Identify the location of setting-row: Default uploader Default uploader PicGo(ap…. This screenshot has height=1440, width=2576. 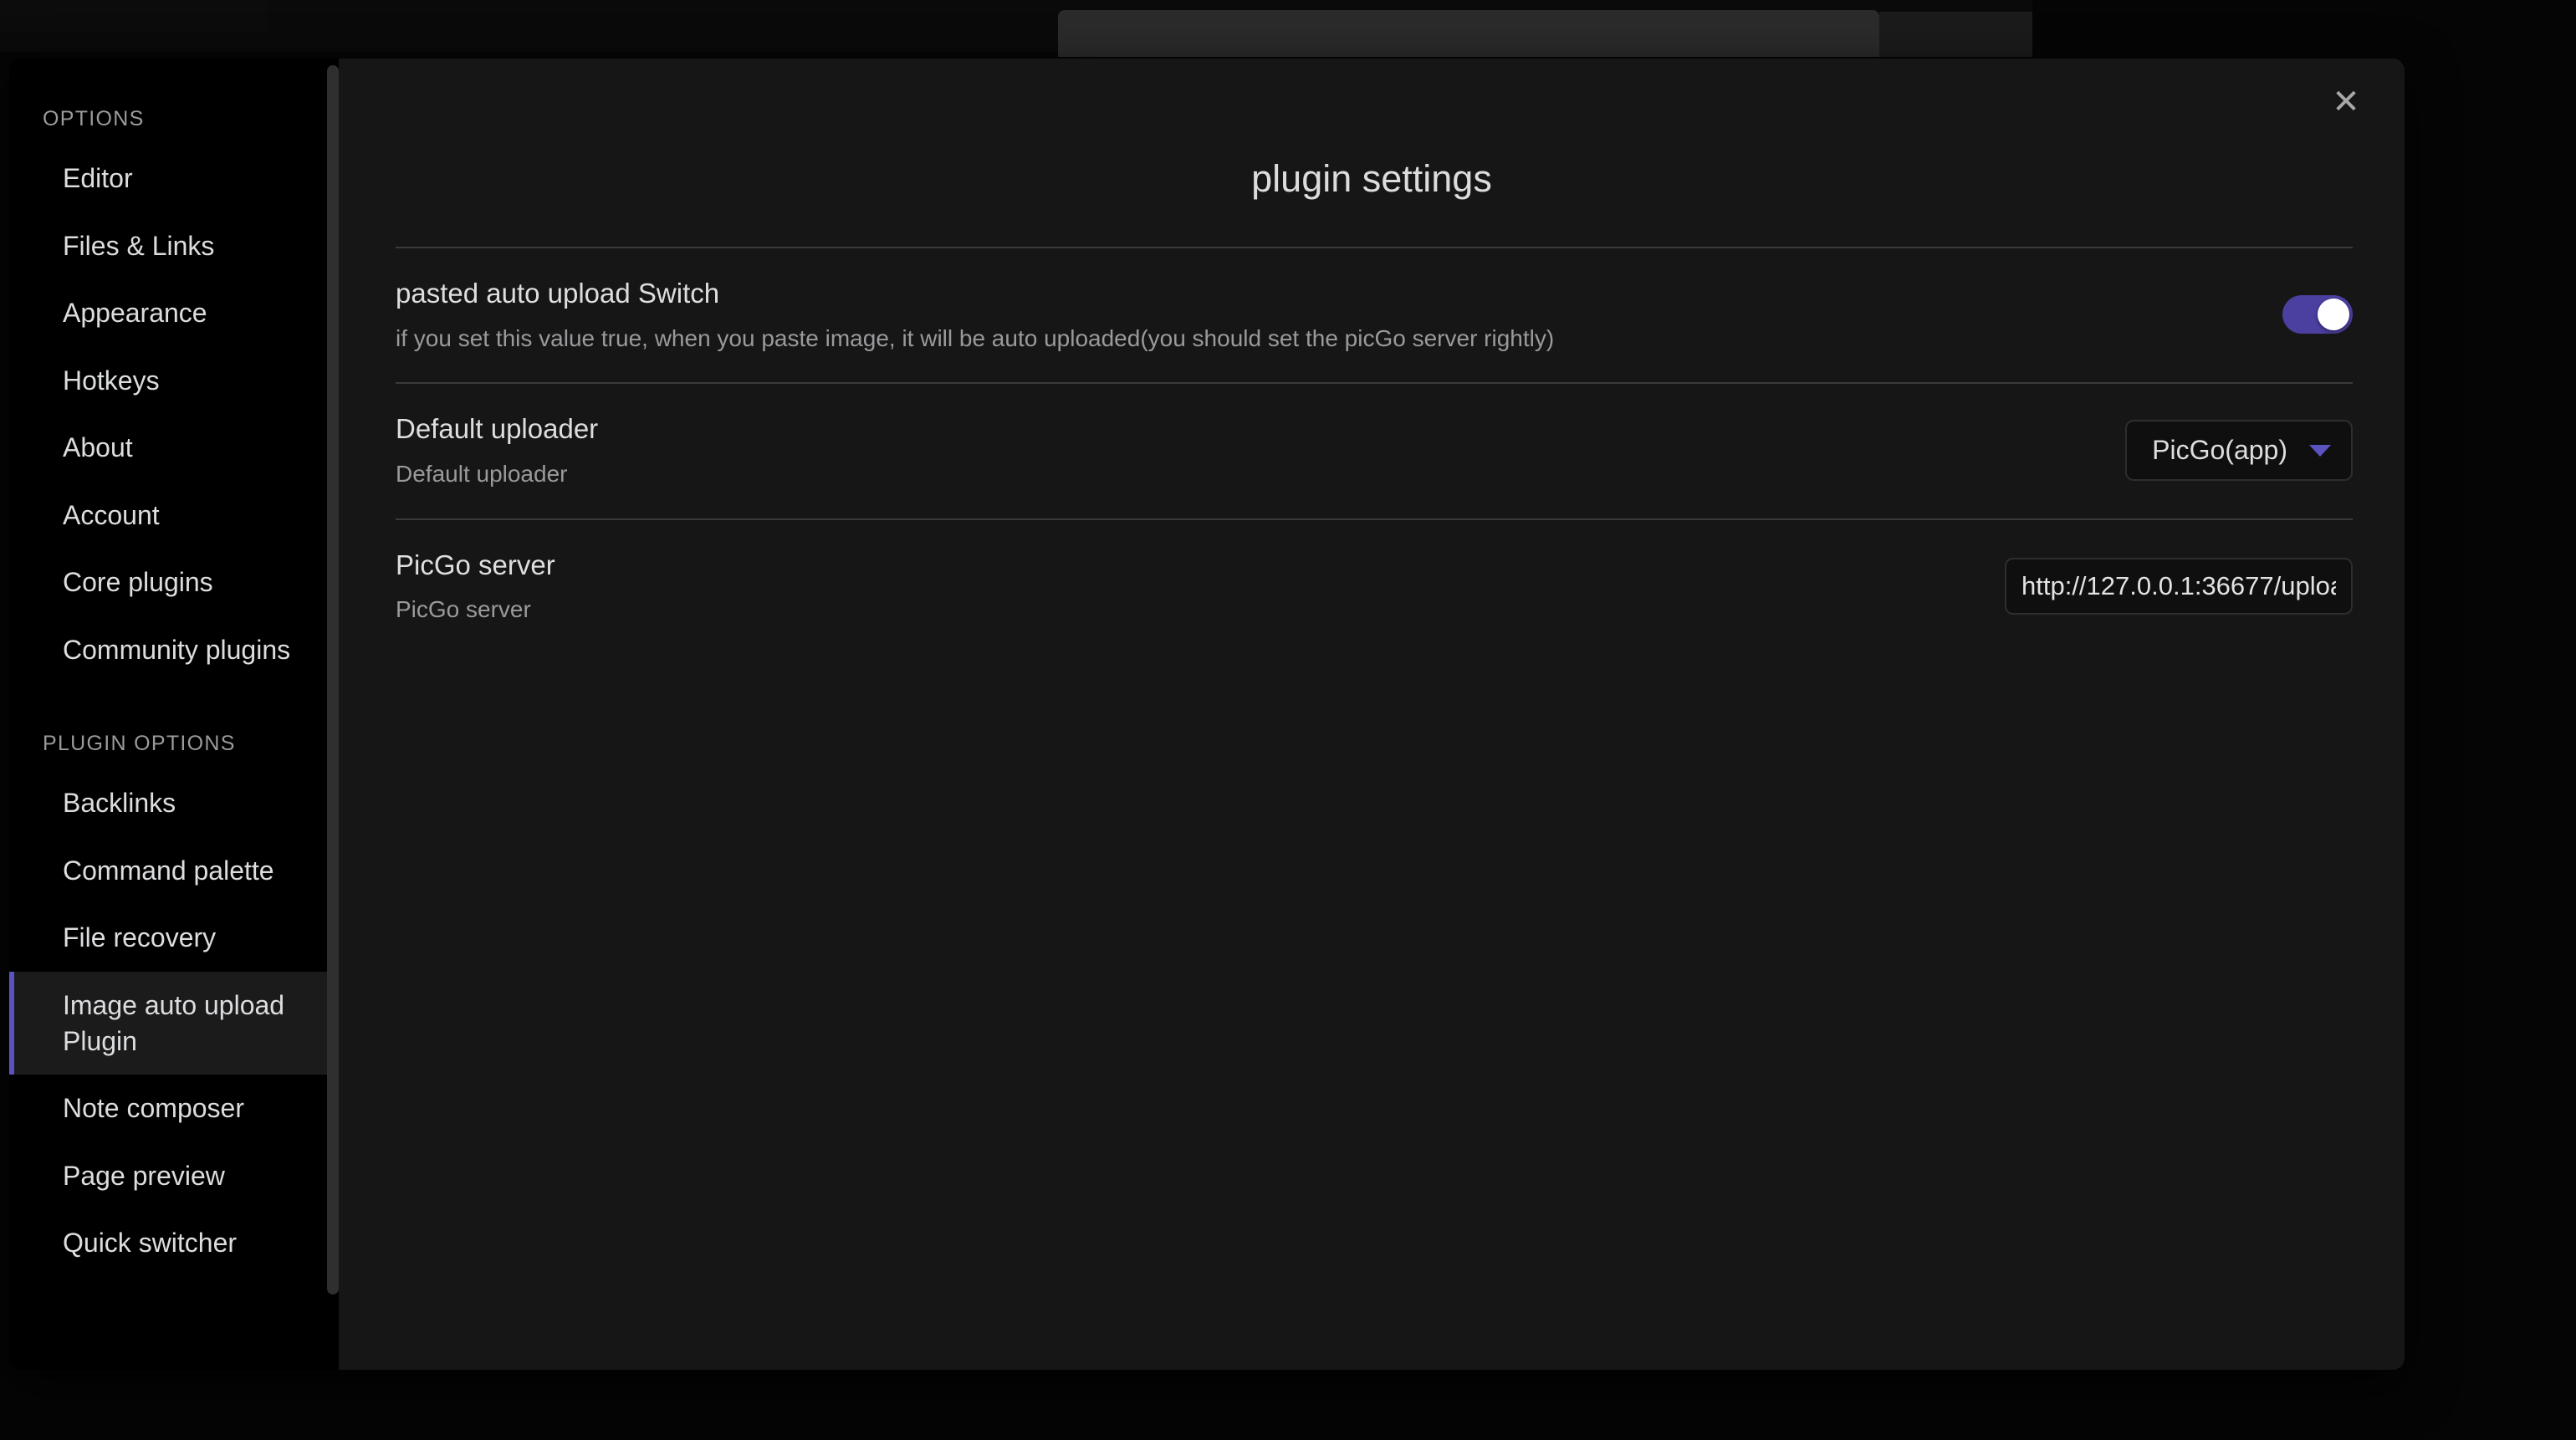
(1374, 450).